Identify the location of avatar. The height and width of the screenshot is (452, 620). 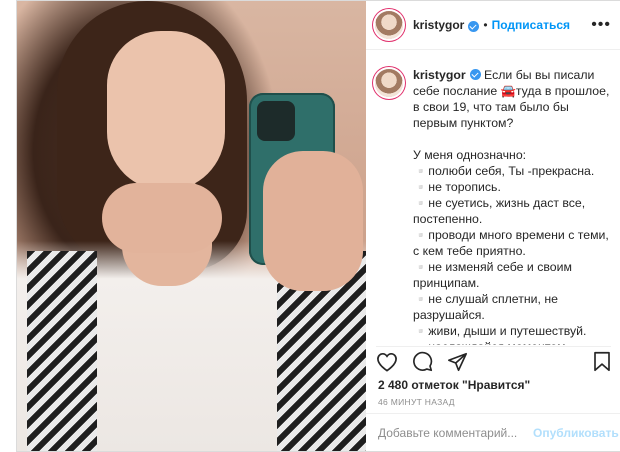
(389, 25).